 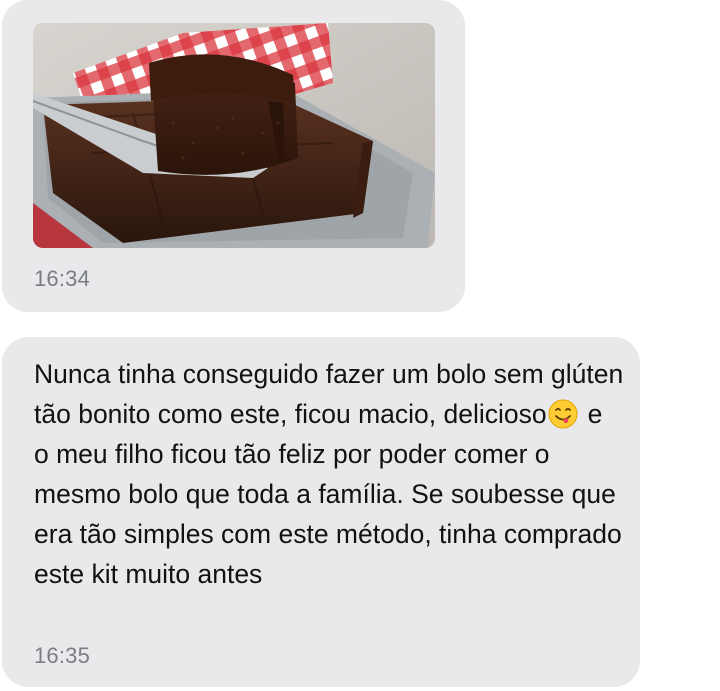 What do you see at coordinates (62, 655) in the screenshot?
I see `message-timestamp: 16:35` at bounding box center [62, 655].